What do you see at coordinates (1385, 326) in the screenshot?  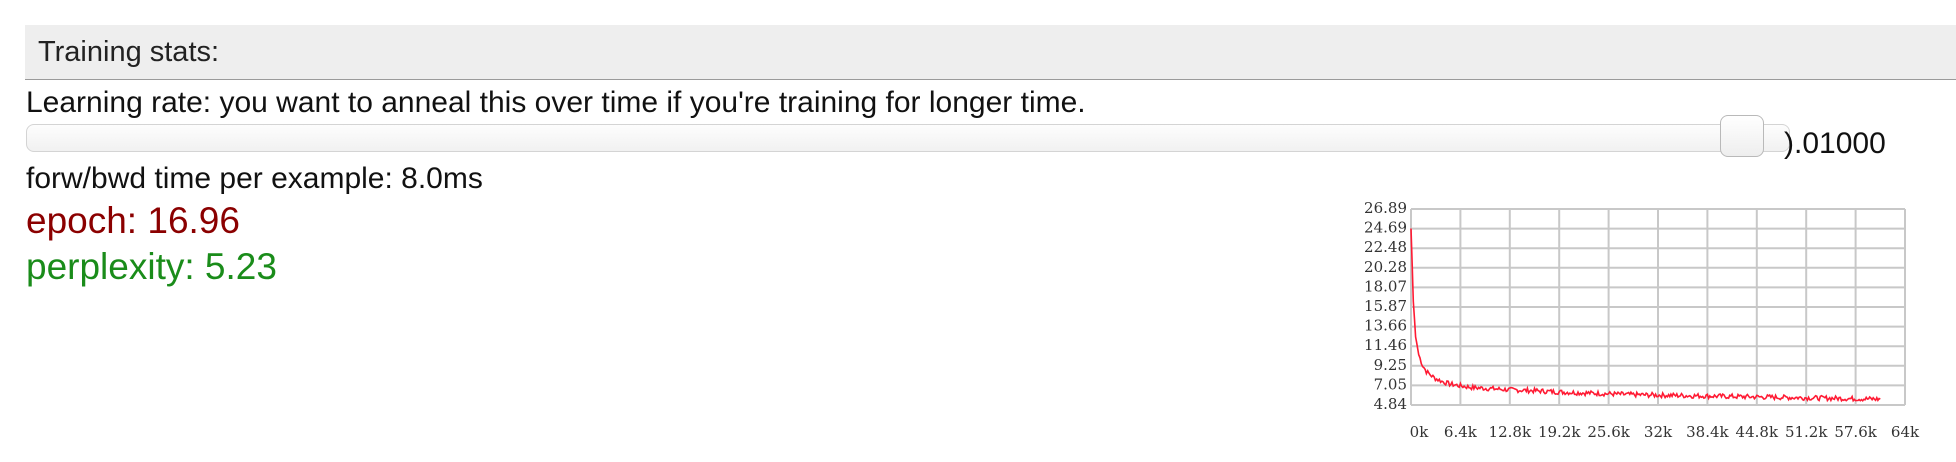 I see `chart-y-tick-label: 13.66` at bounding box center [1385, 326].